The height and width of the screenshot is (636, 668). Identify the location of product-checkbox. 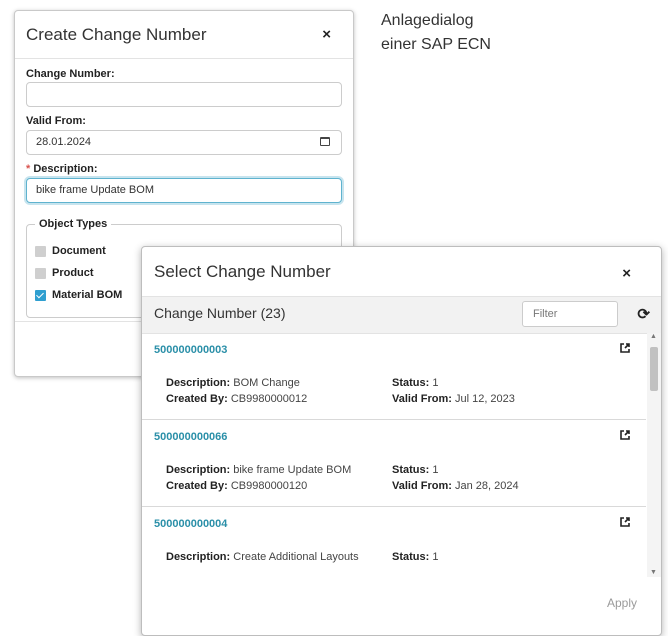
(40, 273).